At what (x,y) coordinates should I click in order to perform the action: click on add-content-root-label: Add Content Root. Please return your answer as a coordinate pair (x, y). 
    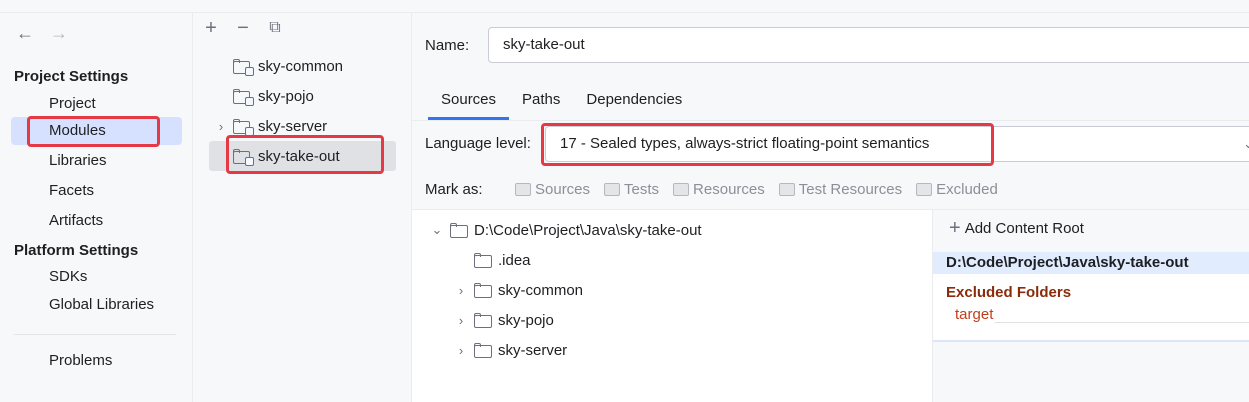
    Looking at the image, I should click on (1024, 228).